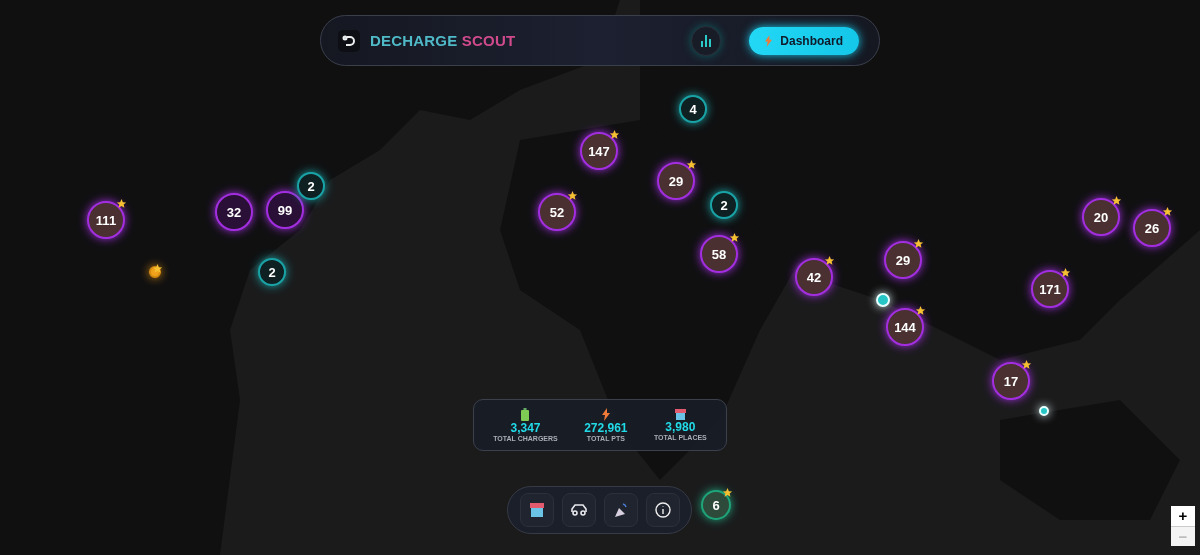 Image resolution: width=1200 pixels, height=555 pixels. I want to click on stat-value: 272,961, so click(606, 428).